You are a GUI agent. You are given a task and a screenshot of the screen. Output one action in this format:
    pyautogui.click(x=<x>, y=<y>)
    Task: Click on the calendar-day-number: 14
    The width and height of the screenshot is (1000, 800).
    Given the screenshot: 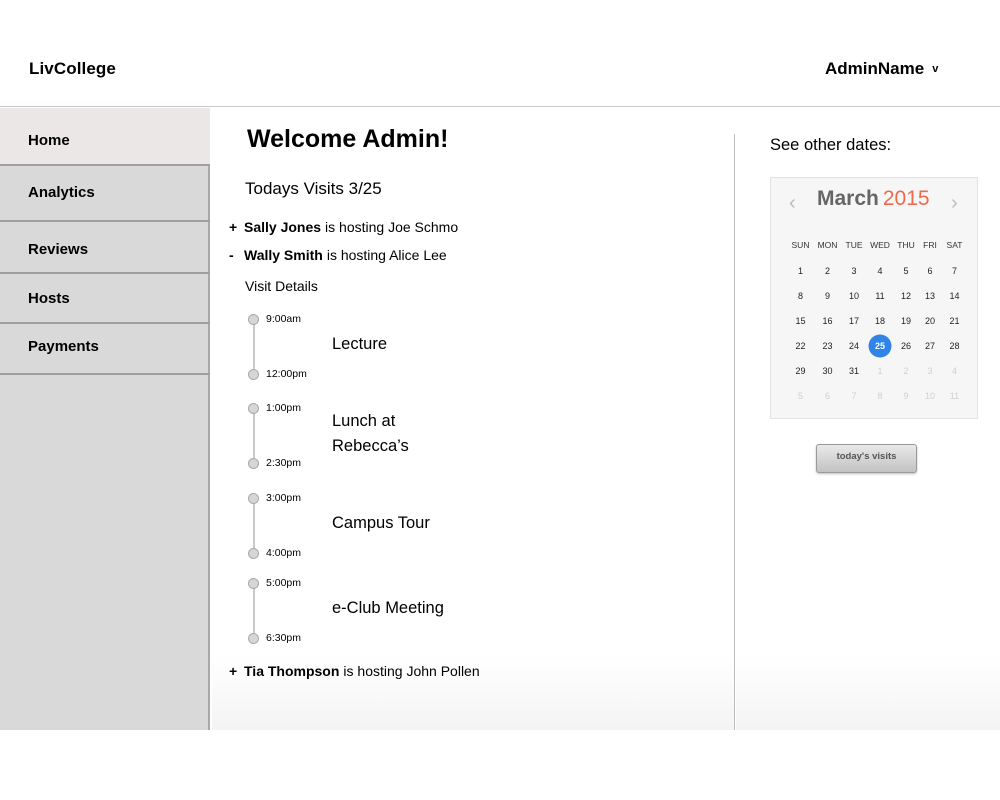 What is the action you would take?
    pyautogui.click(x=954, y=295)
    